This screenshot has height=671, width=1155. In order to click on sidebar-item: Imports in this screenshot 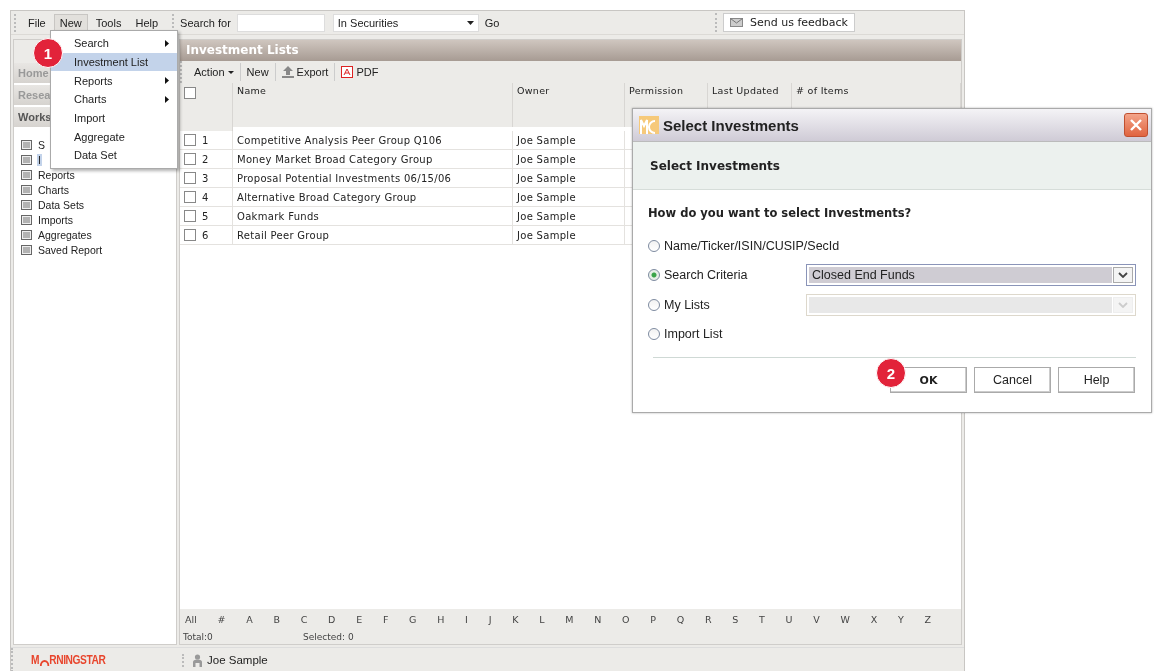, I will do `click(55, 219)`.